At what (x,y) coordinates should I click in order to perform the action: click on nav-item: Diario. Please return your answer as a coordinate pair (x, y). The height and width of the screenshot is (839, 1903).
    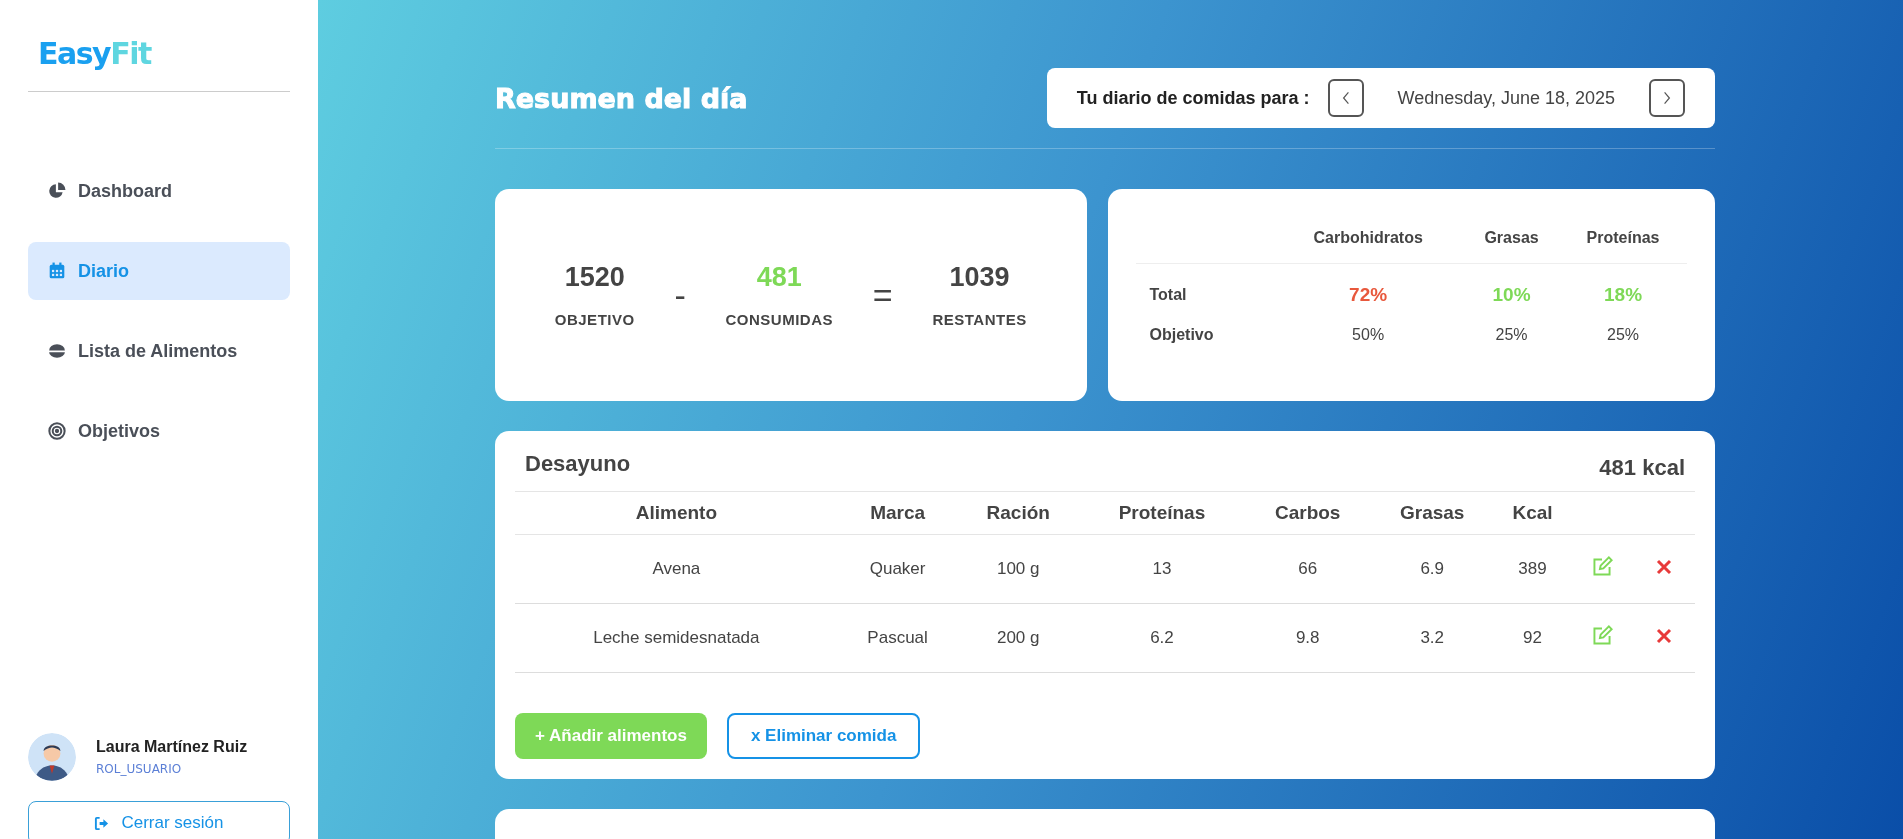
    Looking at the image, I should click on (159, 271).